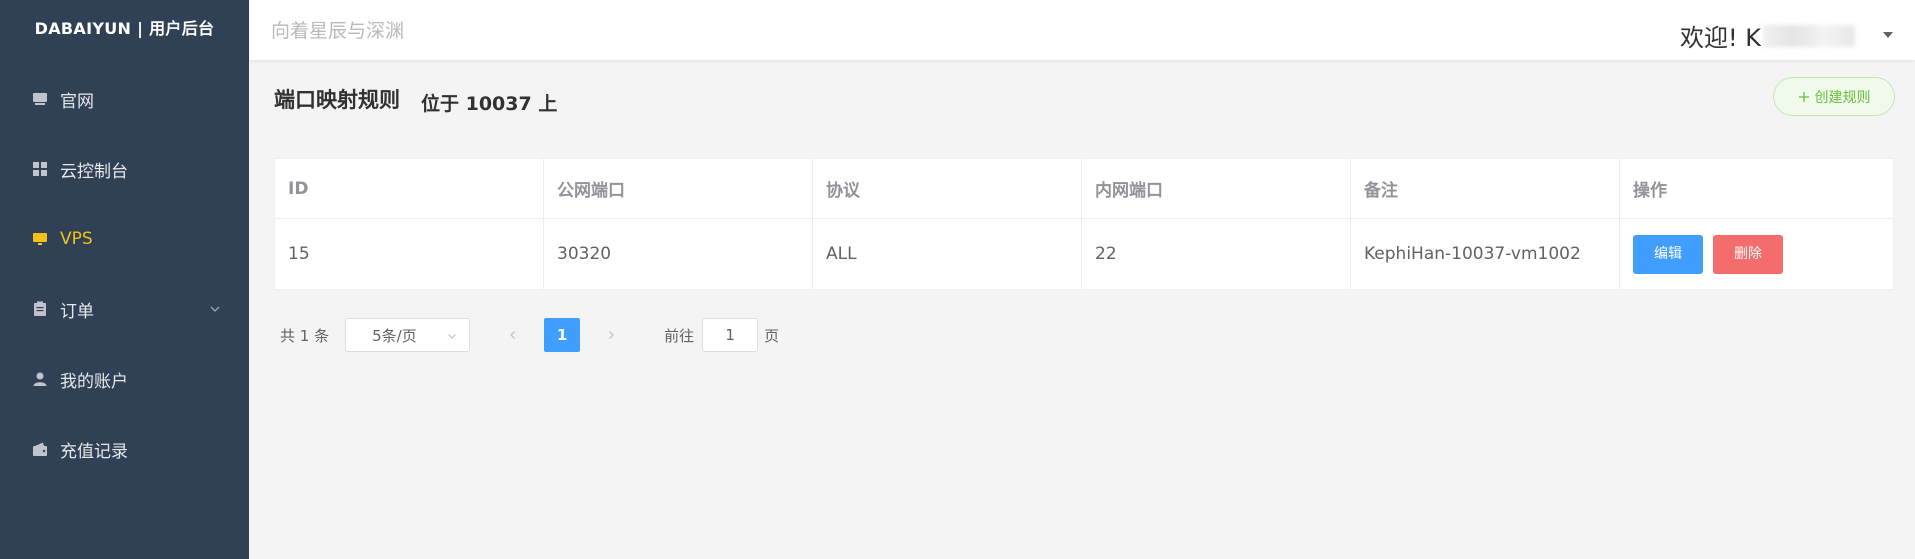 Image resolution: width=1915 pixels, height=559 pixels. Describe the element at coordinates (94, 171) in the screenshot. I see `sidebar-item-label: 云控制台` at that location.